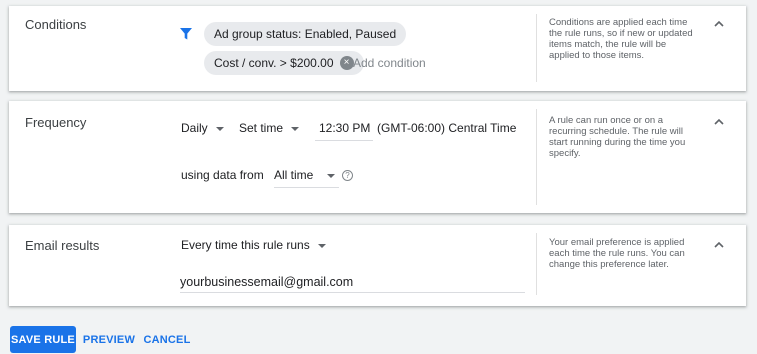 Image resolution: width=757 pixels, height=354 pixels. I want to click on period-dropdown: Daily, so click(202, 130).